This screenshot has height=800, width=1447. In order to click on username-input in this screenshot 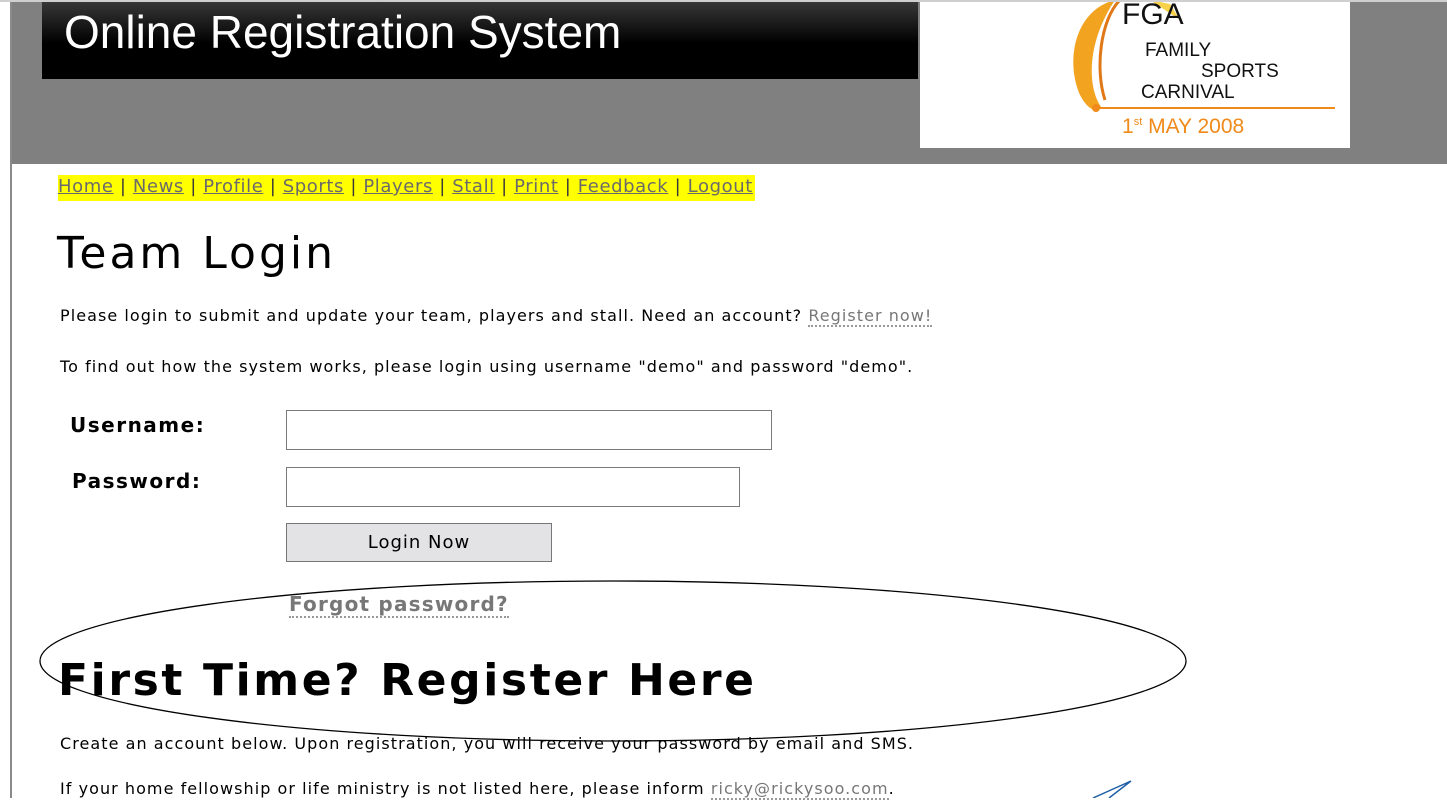, I will do `click(529, 430)`.